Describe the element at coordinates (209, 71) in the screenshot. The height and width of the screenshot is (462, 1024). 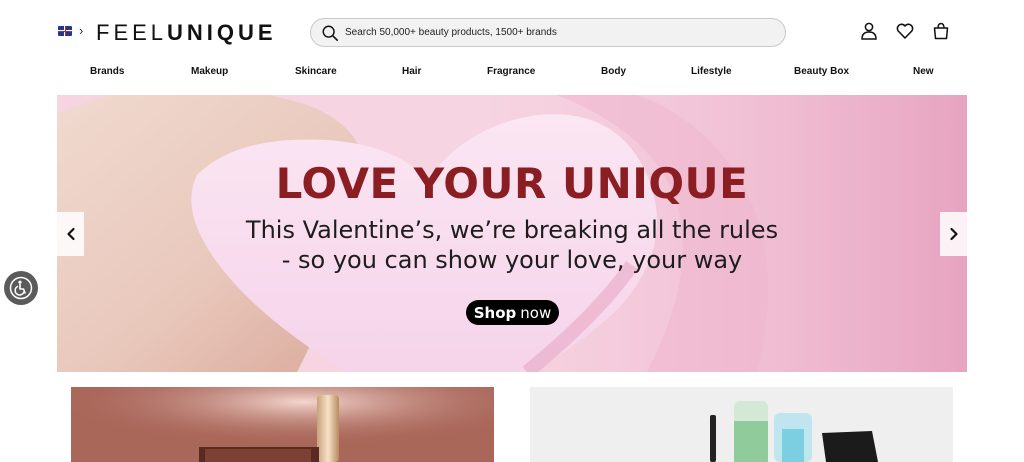
I see `nav-item-makeup: Makeup` at that location.